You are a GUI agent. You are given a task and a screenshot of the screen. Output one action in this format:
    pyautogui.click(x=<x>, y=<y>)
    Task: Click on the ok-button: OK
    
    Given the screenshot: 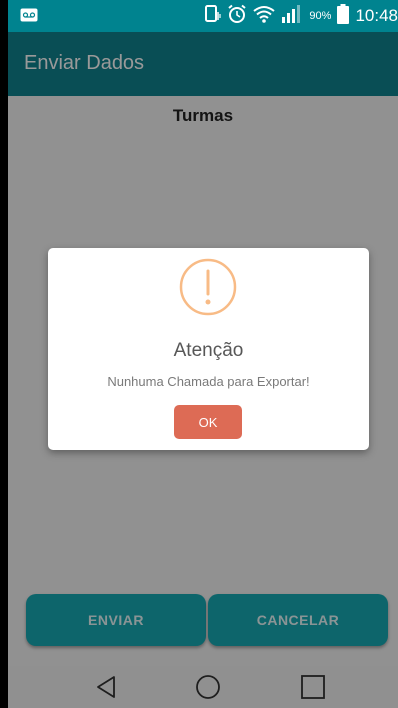 What is the action you would take?
    pyautogui.click(x=208, y=422)
    